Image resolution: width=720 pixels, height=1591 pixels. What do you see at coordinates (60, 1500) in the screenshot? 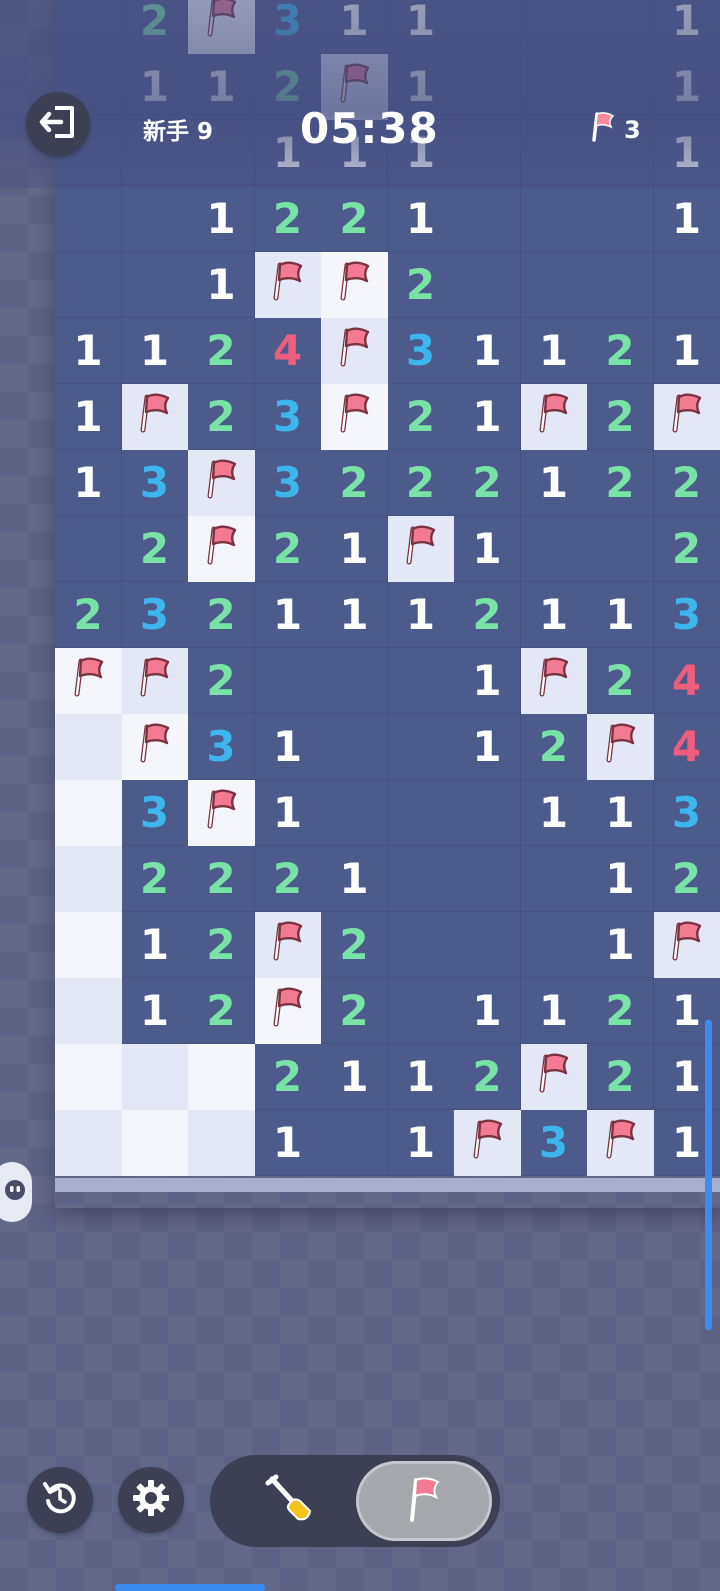
I see `restart-button` at bounding box center [60, 1500].